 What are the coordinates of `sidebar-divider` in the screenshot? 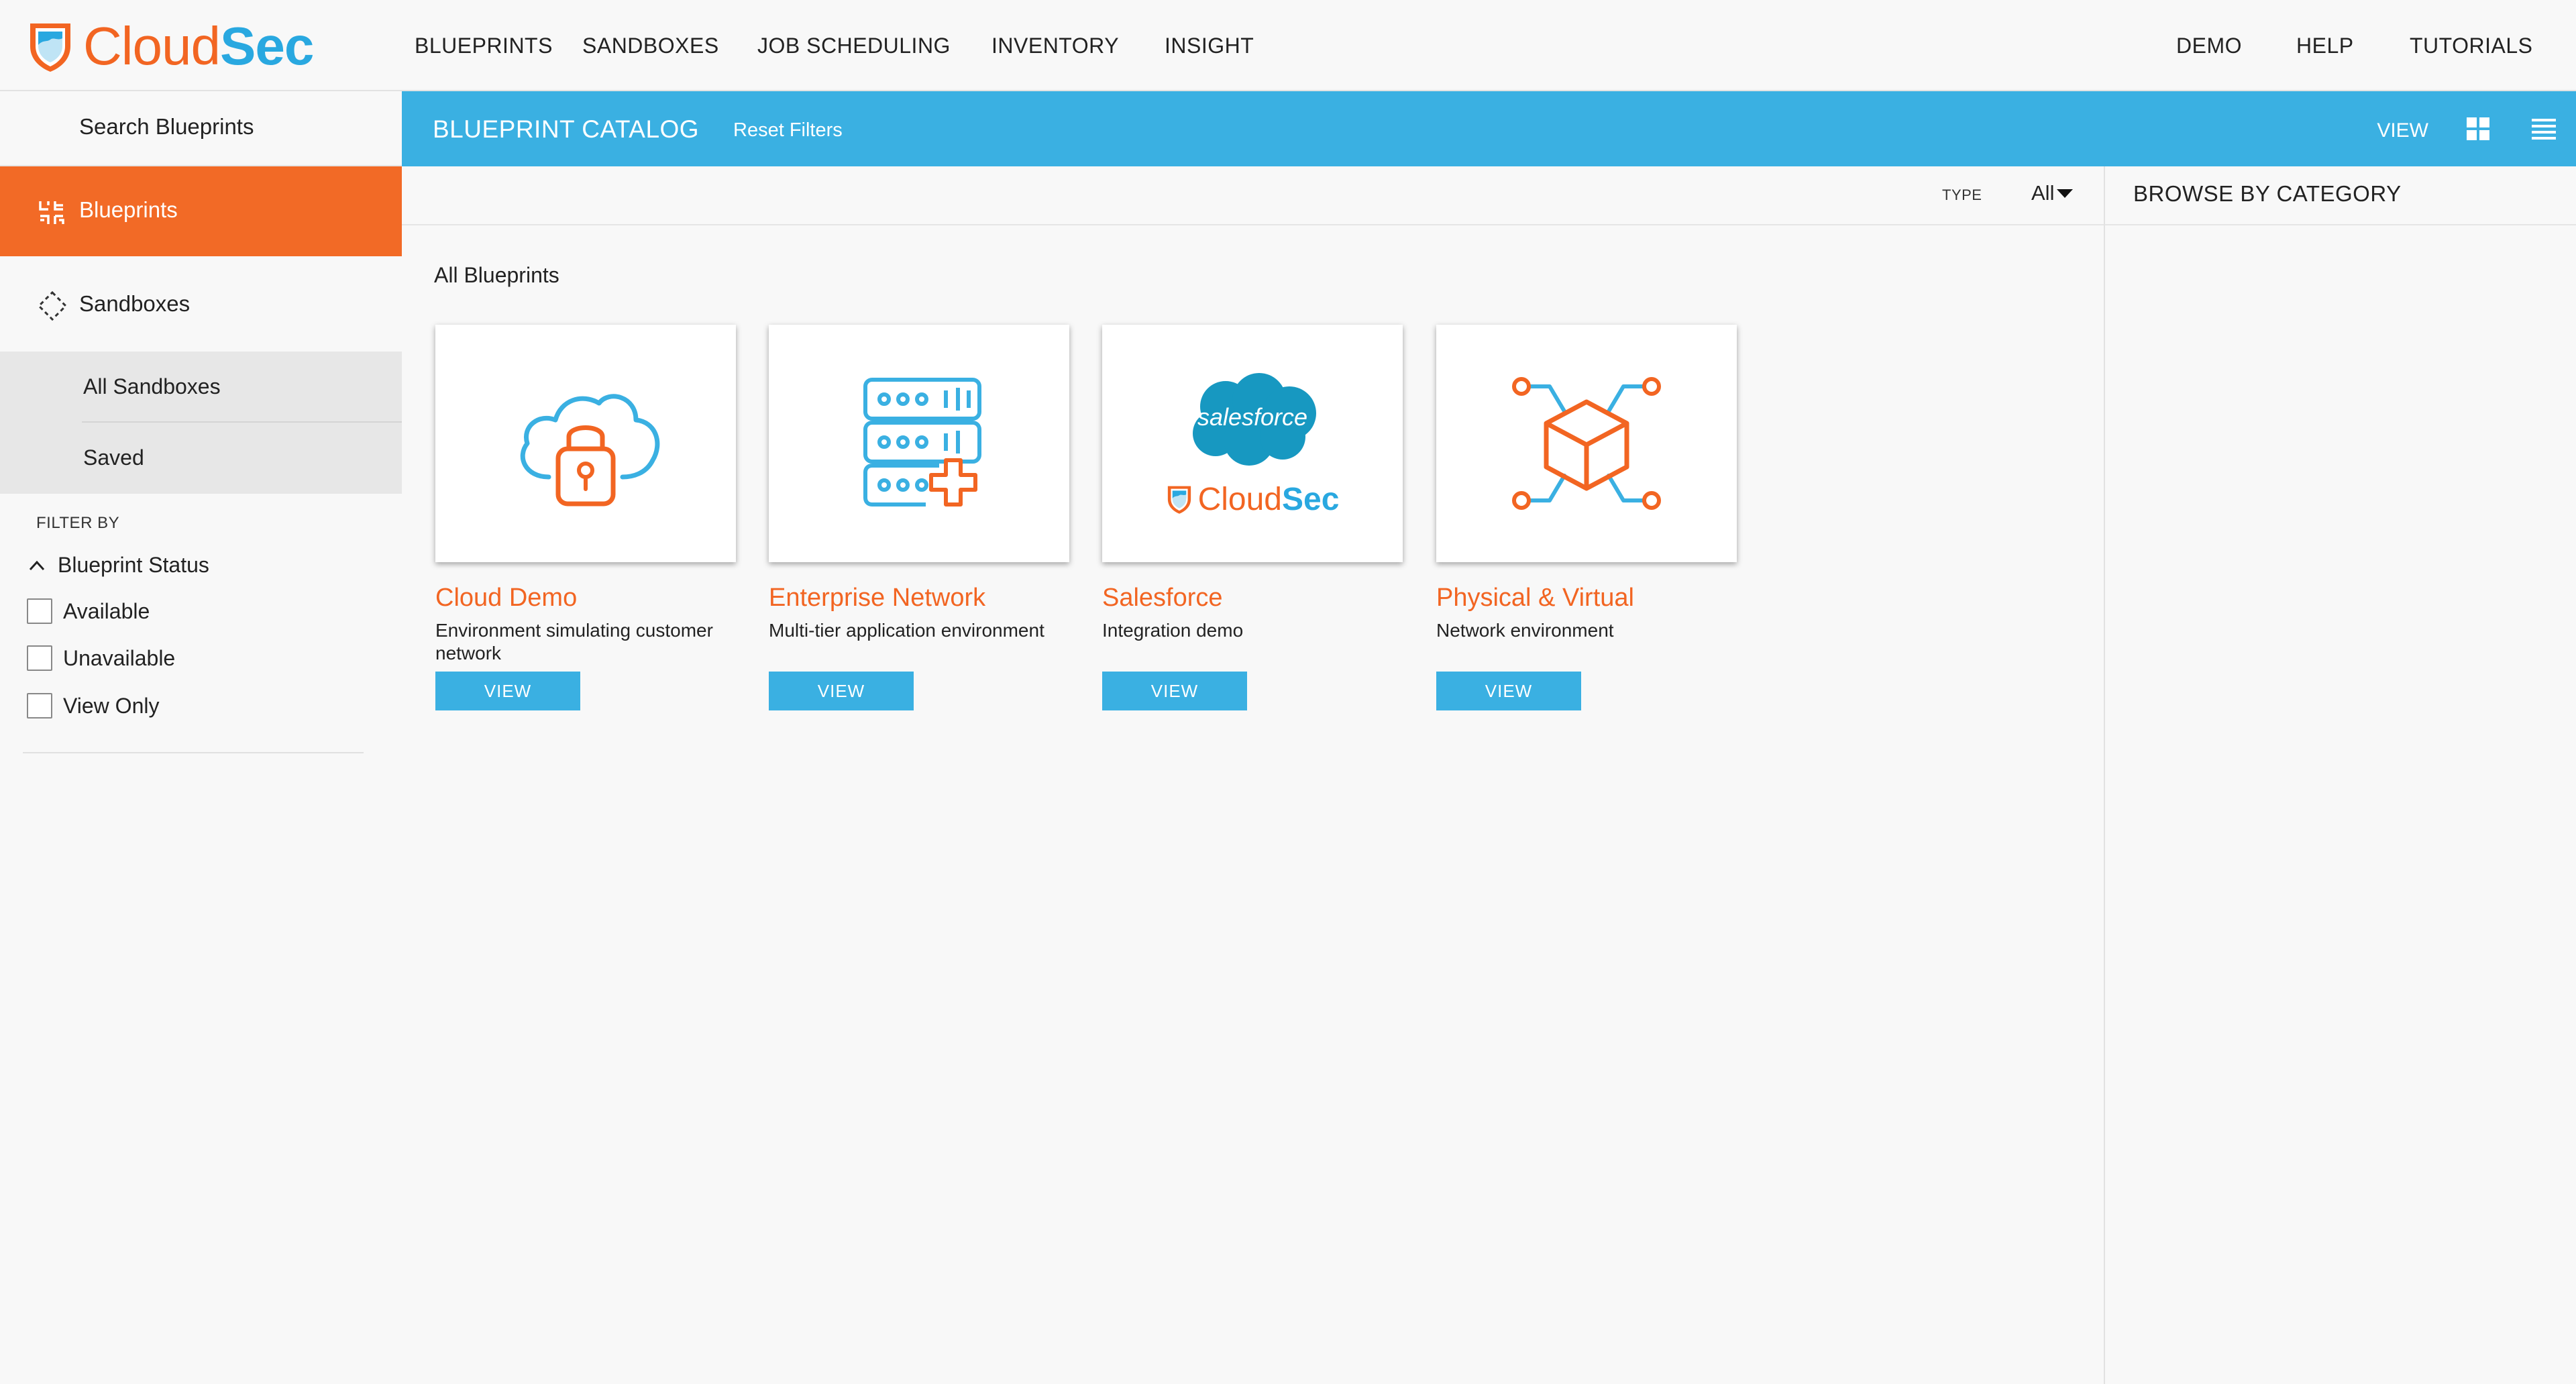 It's located at (193, 752).